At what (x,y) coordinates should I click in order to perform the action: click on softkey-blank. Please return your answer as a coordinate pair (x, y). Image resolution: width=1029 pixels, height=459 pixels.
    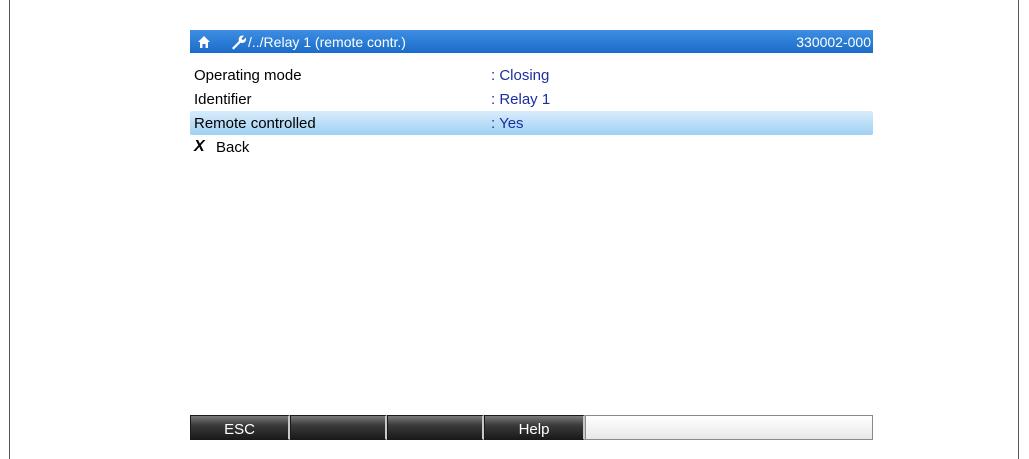
    Looking at the image, I should click on (729, 427).